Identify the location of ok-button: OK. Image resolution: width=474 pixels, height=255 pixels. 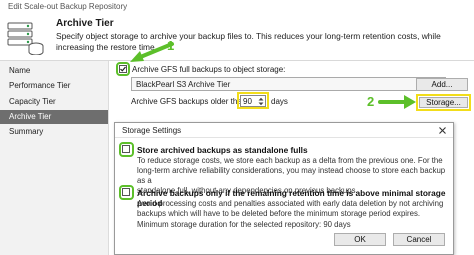
(360, 239).